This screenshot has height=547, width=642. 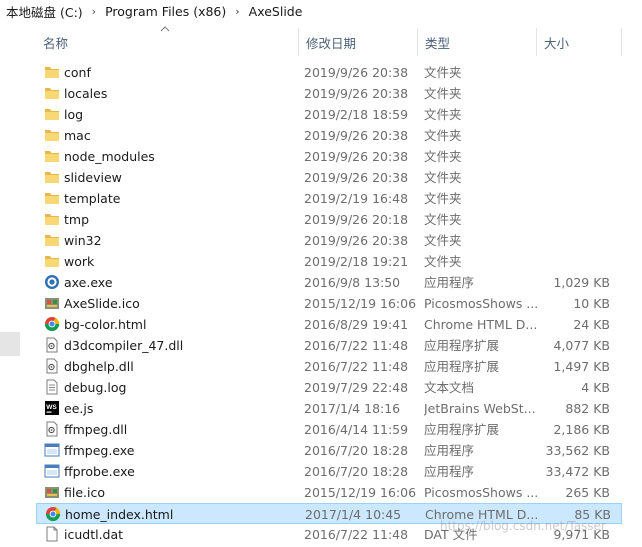 What do you see at coordinates (95, 387) in the screenshot?
I see `file-name: debug.log` at bounding box center [95, 387].